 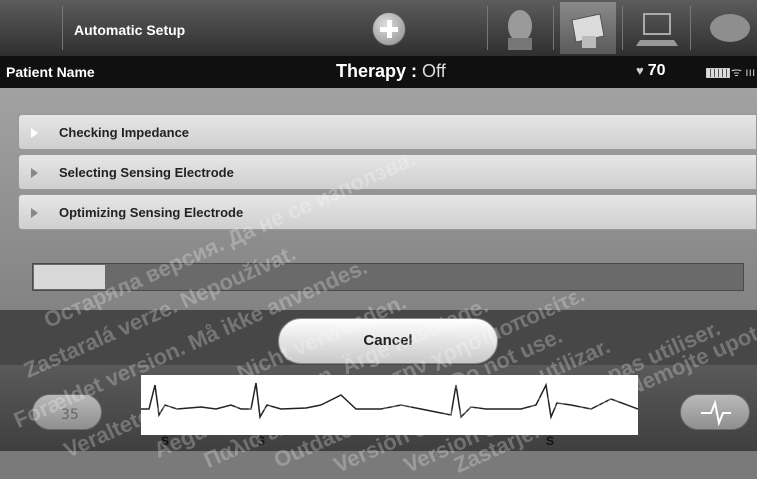 What do you see at coordinates (387, 172) in the screenshot?
I see `step-selecting-sensing: Selecting Sensing Electrode` at bounding box center [387, 172].